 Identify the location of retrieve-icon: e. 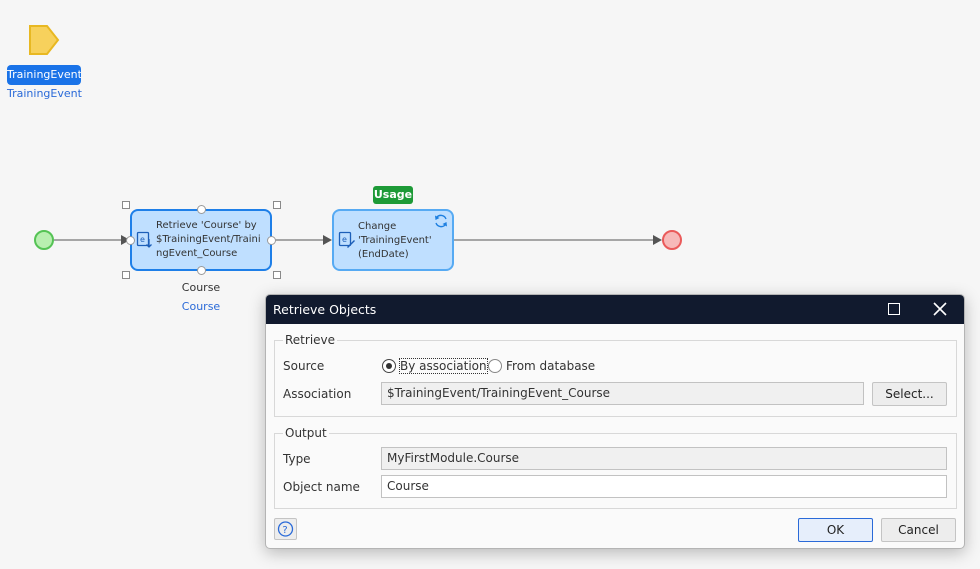
(144, 239).